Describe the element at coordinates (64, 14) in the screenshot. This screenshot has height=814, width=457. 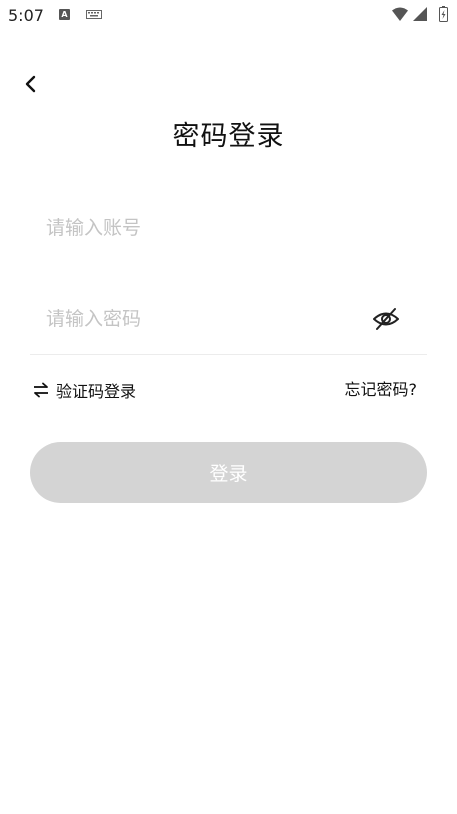
I see `a-notification-icon: A` at that location.